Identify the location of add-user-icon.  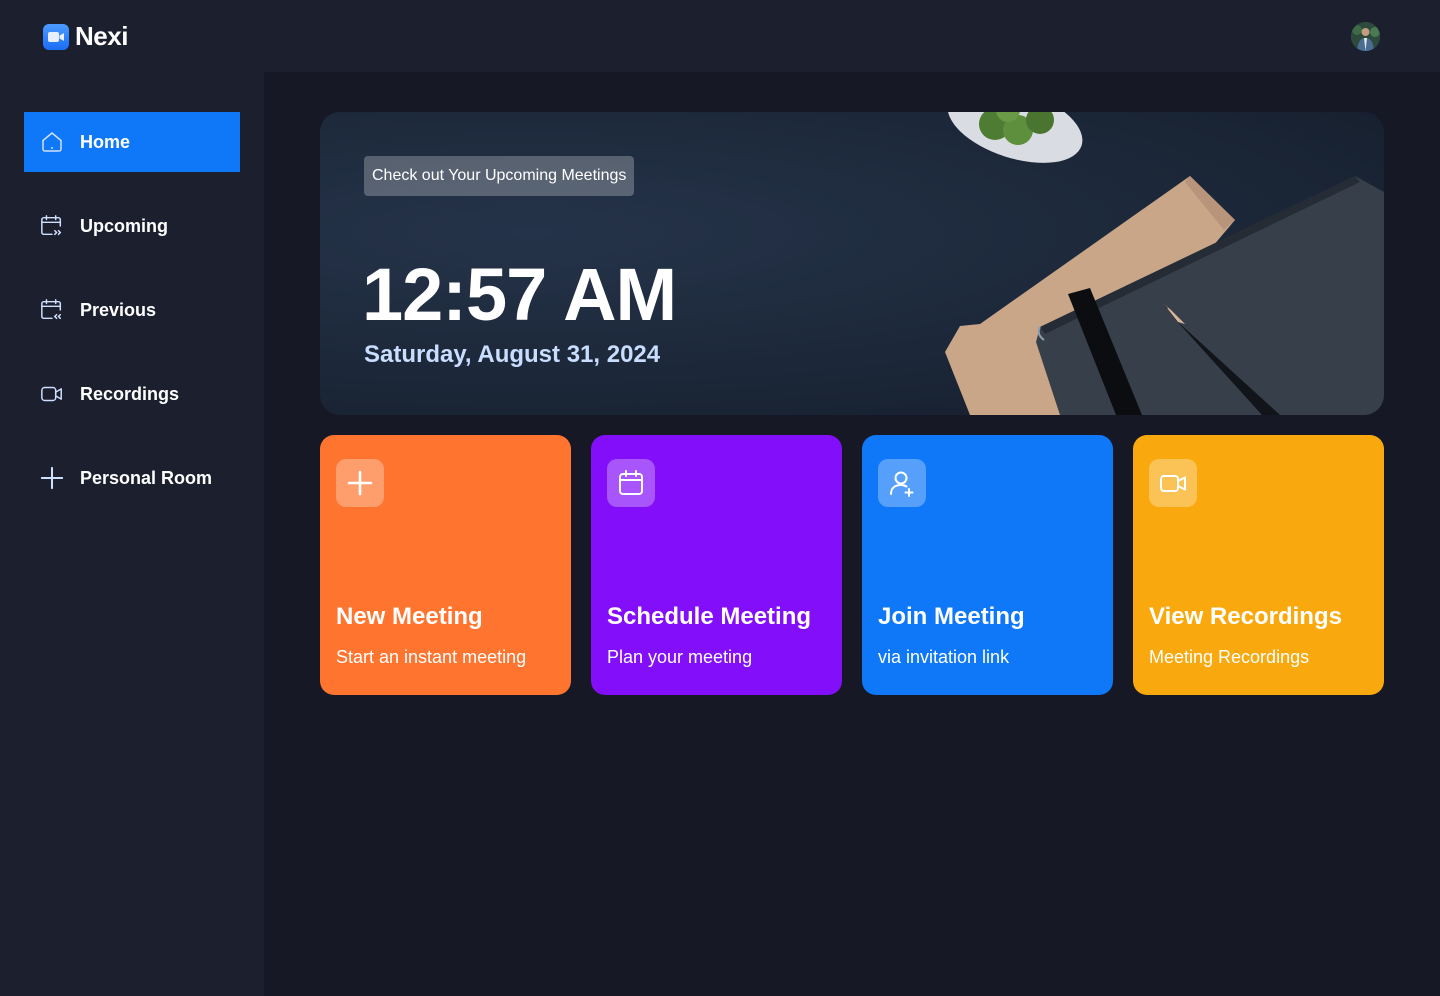
(902, 483).